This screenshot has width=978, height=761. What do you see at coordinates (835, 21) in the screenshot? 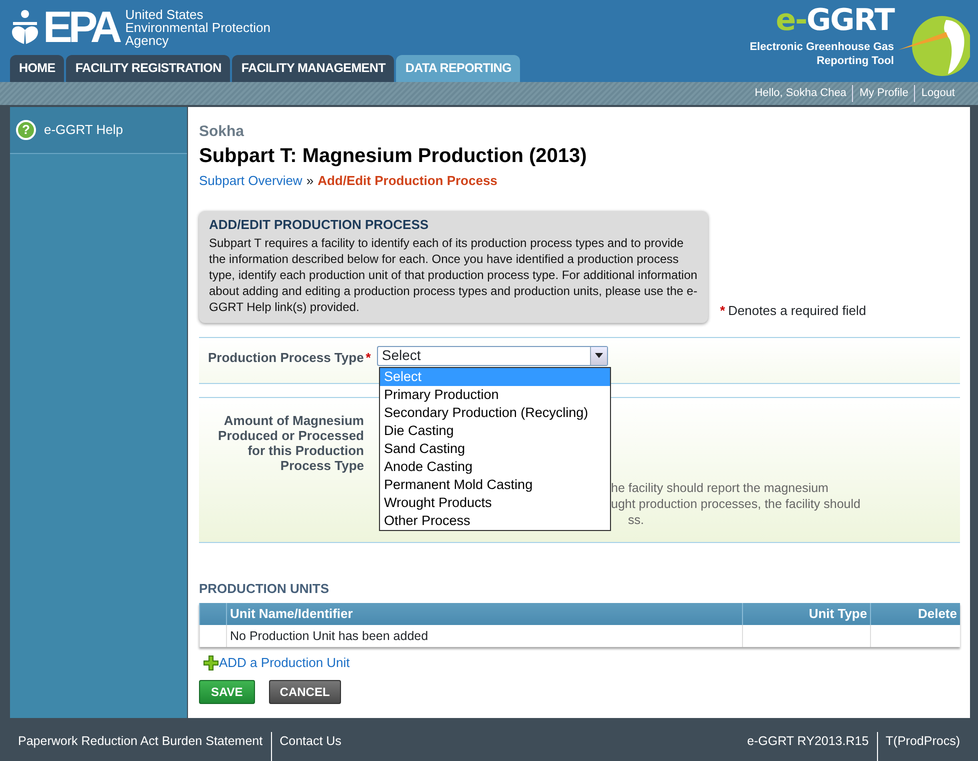
I see `app-logo: e-GGRT` at bounding box center [835, 21].